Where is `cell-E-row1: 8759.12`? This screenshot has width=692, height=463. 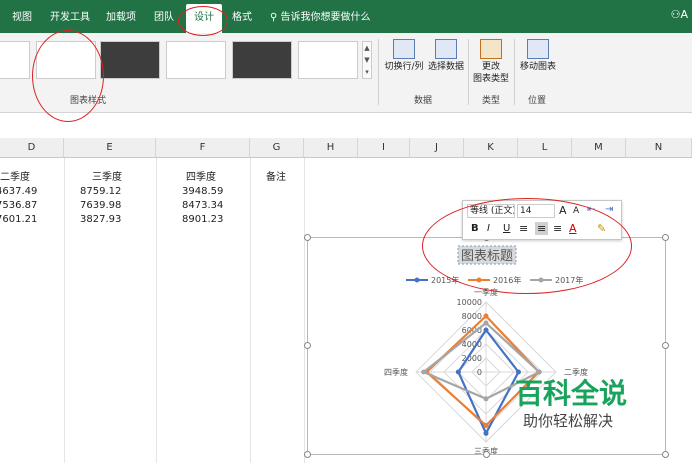 cell-E-row1: 8759.12 is located at coordinates (100, 192).